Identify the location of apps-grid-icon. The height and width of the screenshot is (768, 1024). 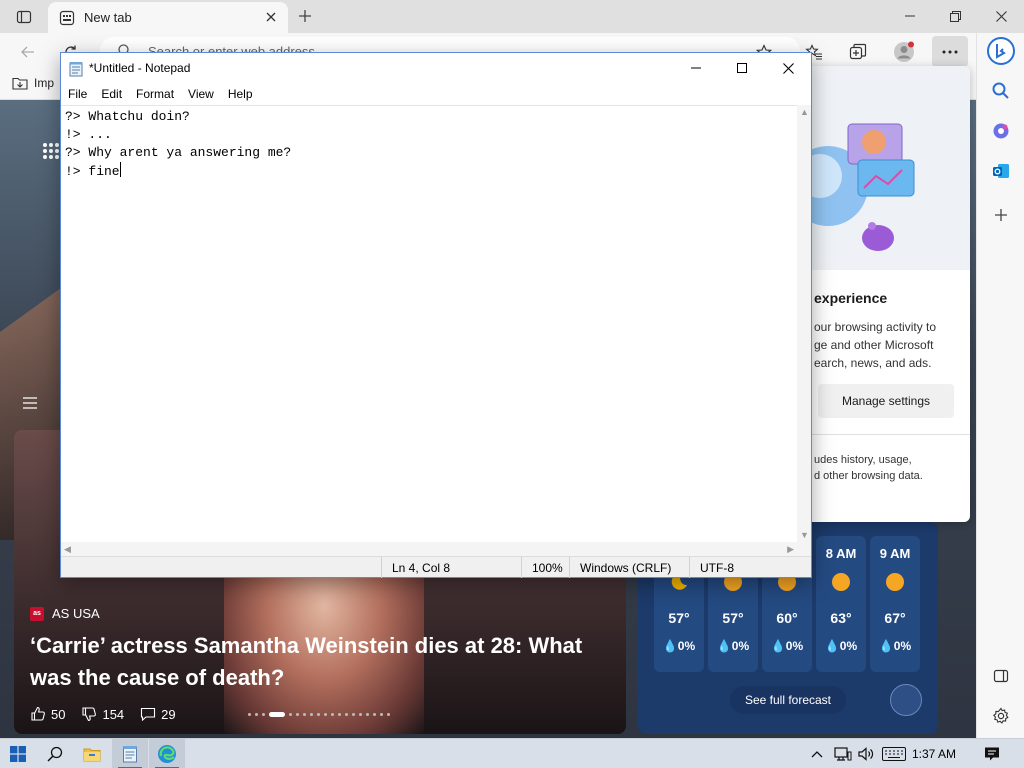
(51, 151).